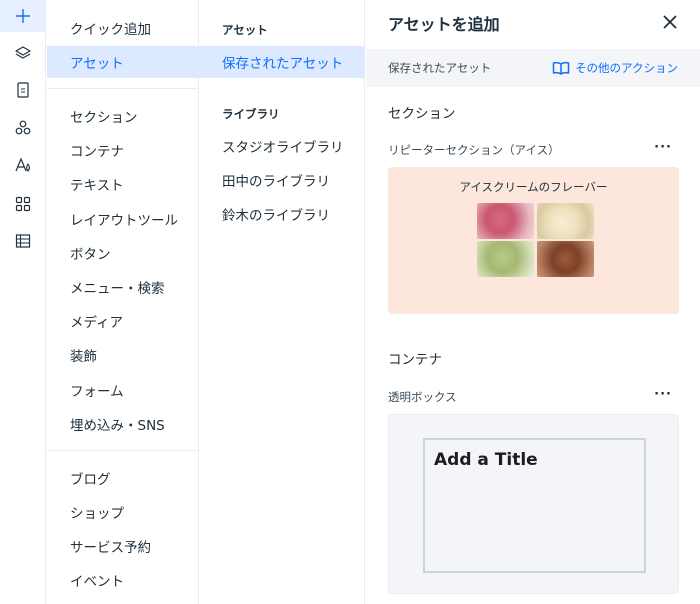 The height and width of the screenshot is (604, 700). What do you see at coordinates (415, 360) in the screenshot?
I see `section-heading-containers: コンテナ` at bounding box center [415, 360].